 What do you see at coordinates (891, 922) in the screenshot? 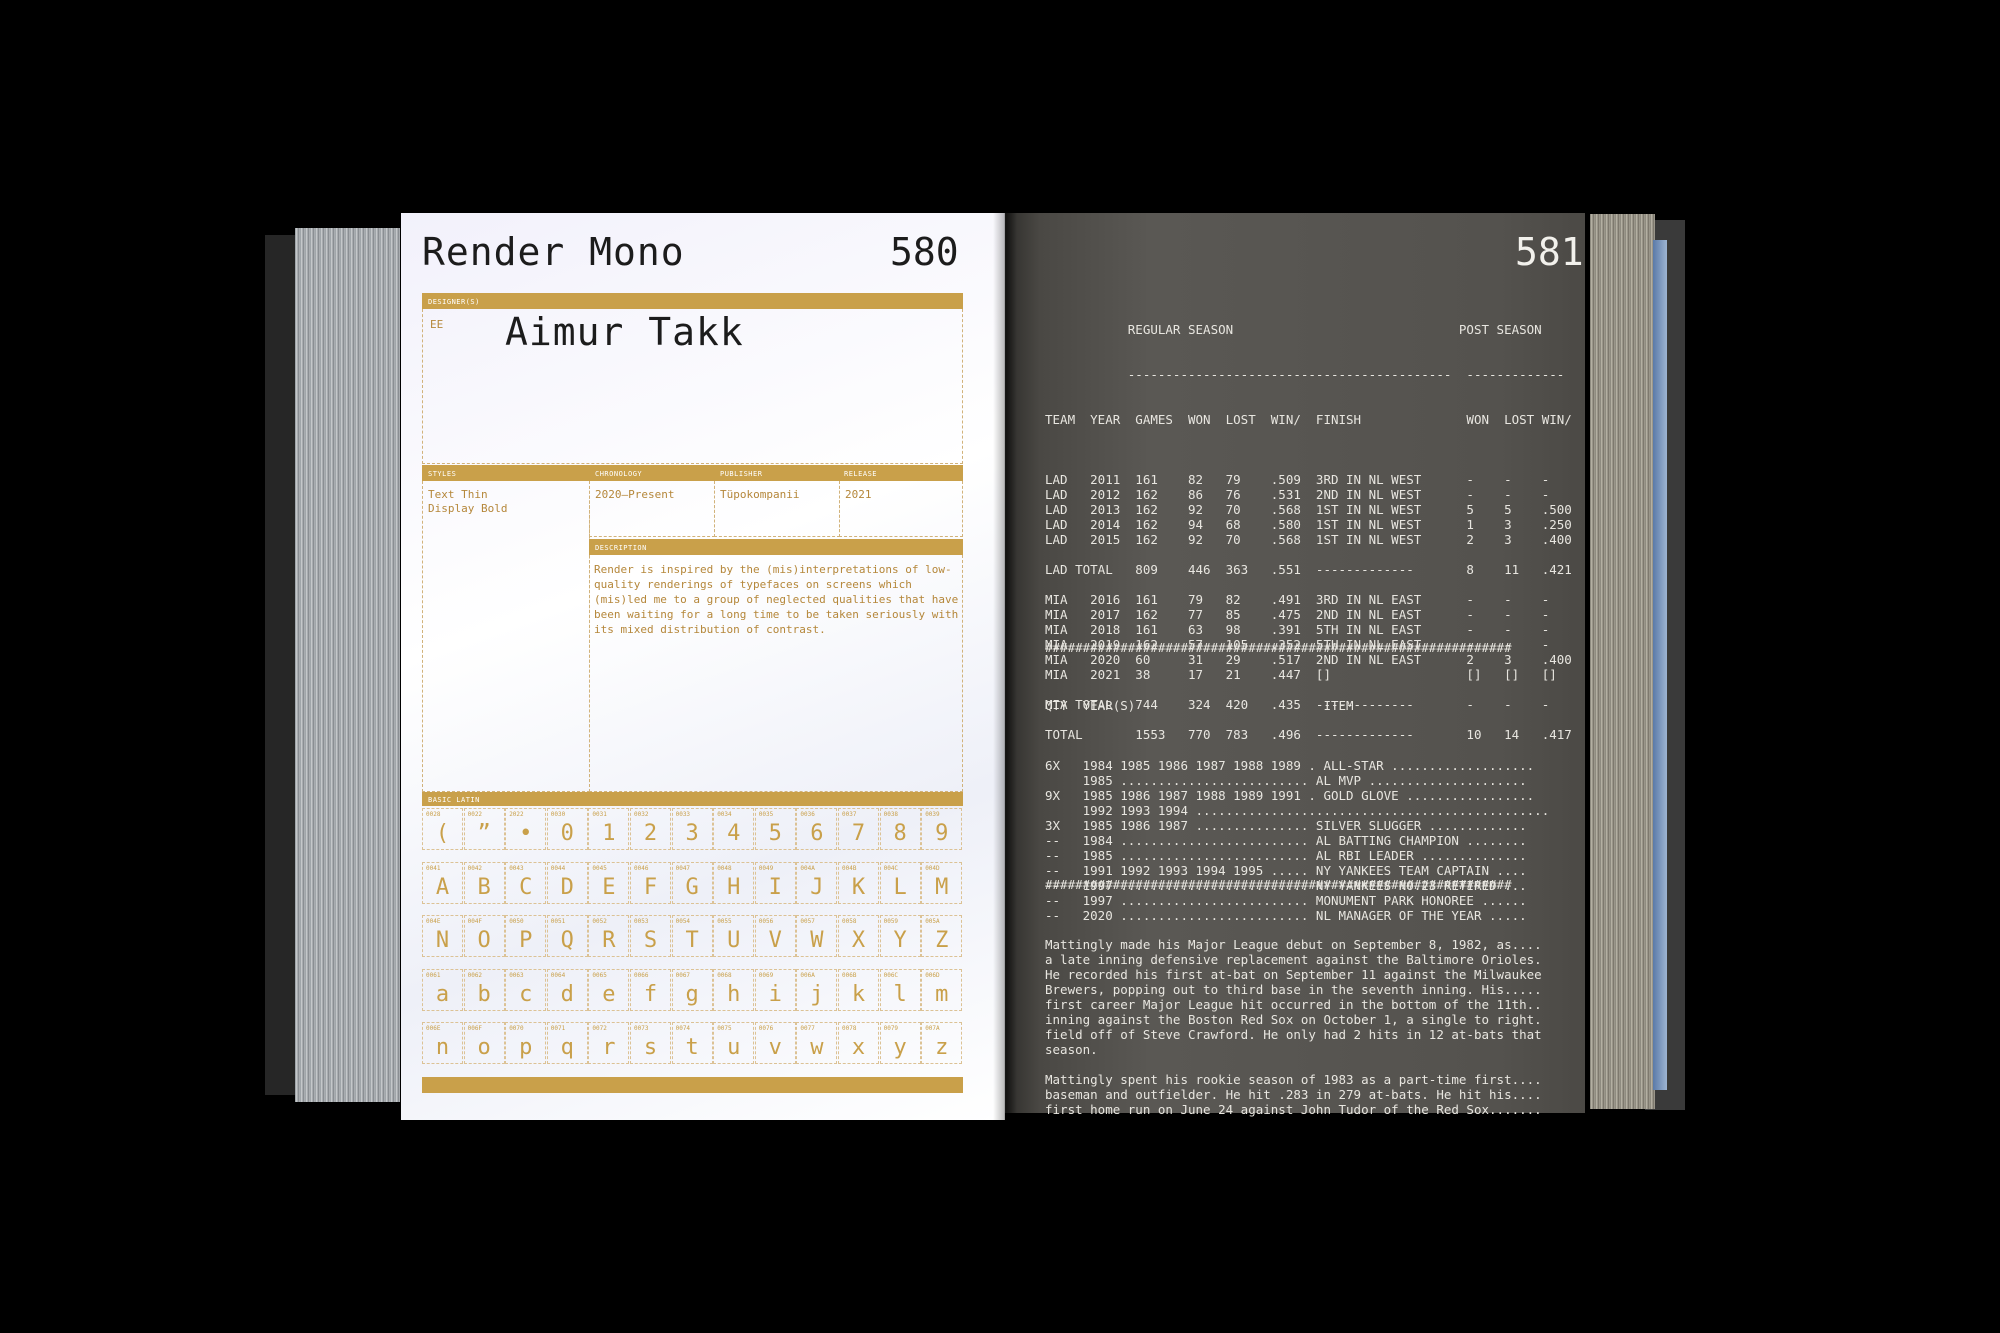
I see `glyph-code: 0059` at bounding box center [891, 922].